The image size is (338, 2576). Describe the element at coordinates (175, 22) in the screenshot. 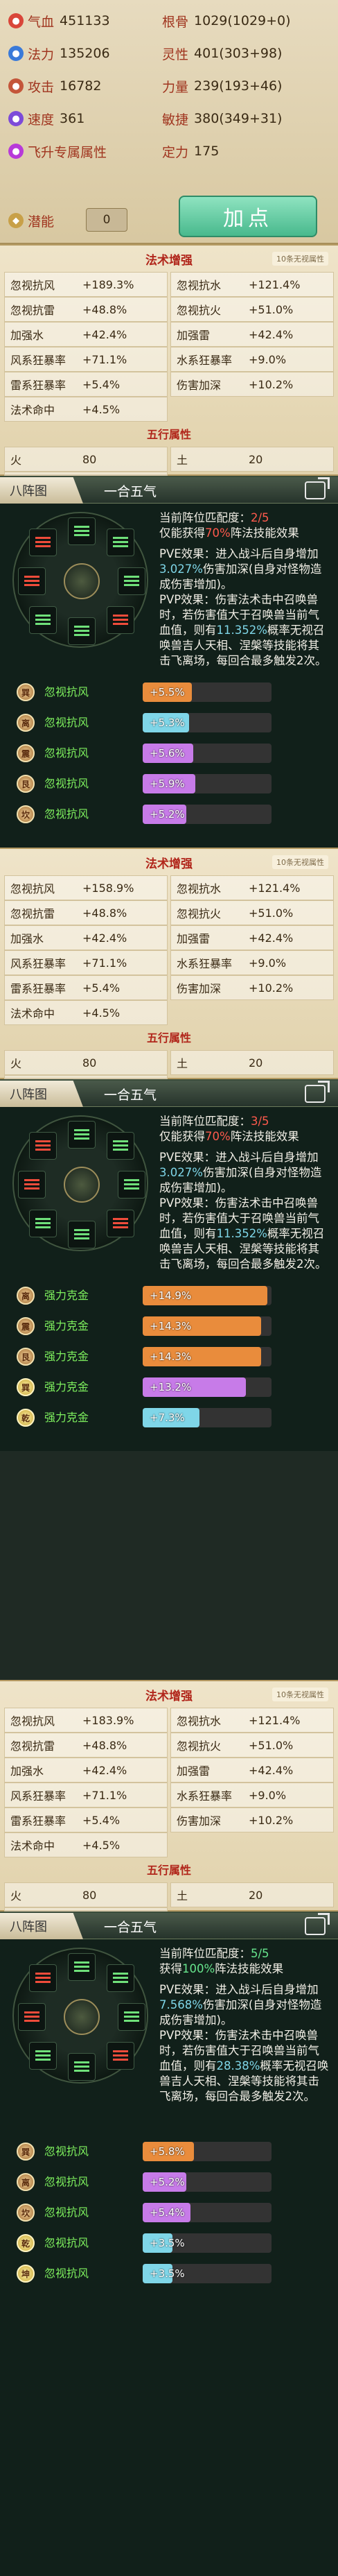

I see `stat-label: 根骨` at that location.